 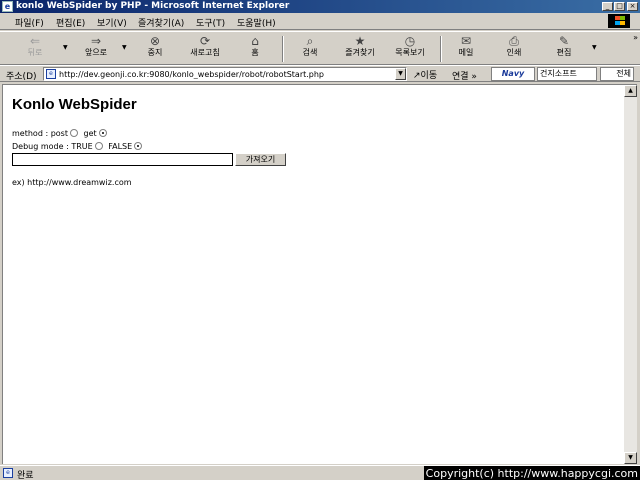 What do you see at coordinates (122, 159) in the screenshot?
I see `target-url-input` at bounding box center [122, 159].